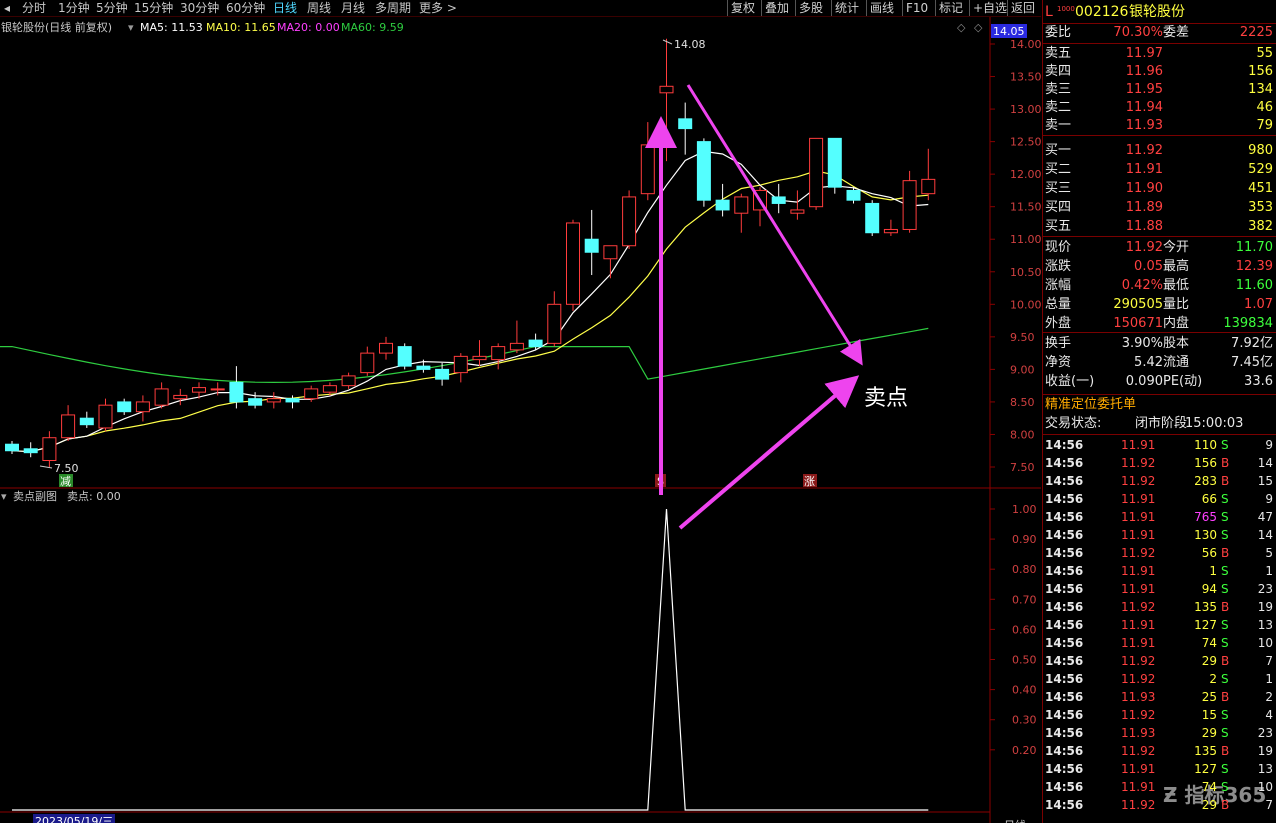 The width and height of the screenshot is (1276, 823). I want to click on ma60-line, so click(464, 355).